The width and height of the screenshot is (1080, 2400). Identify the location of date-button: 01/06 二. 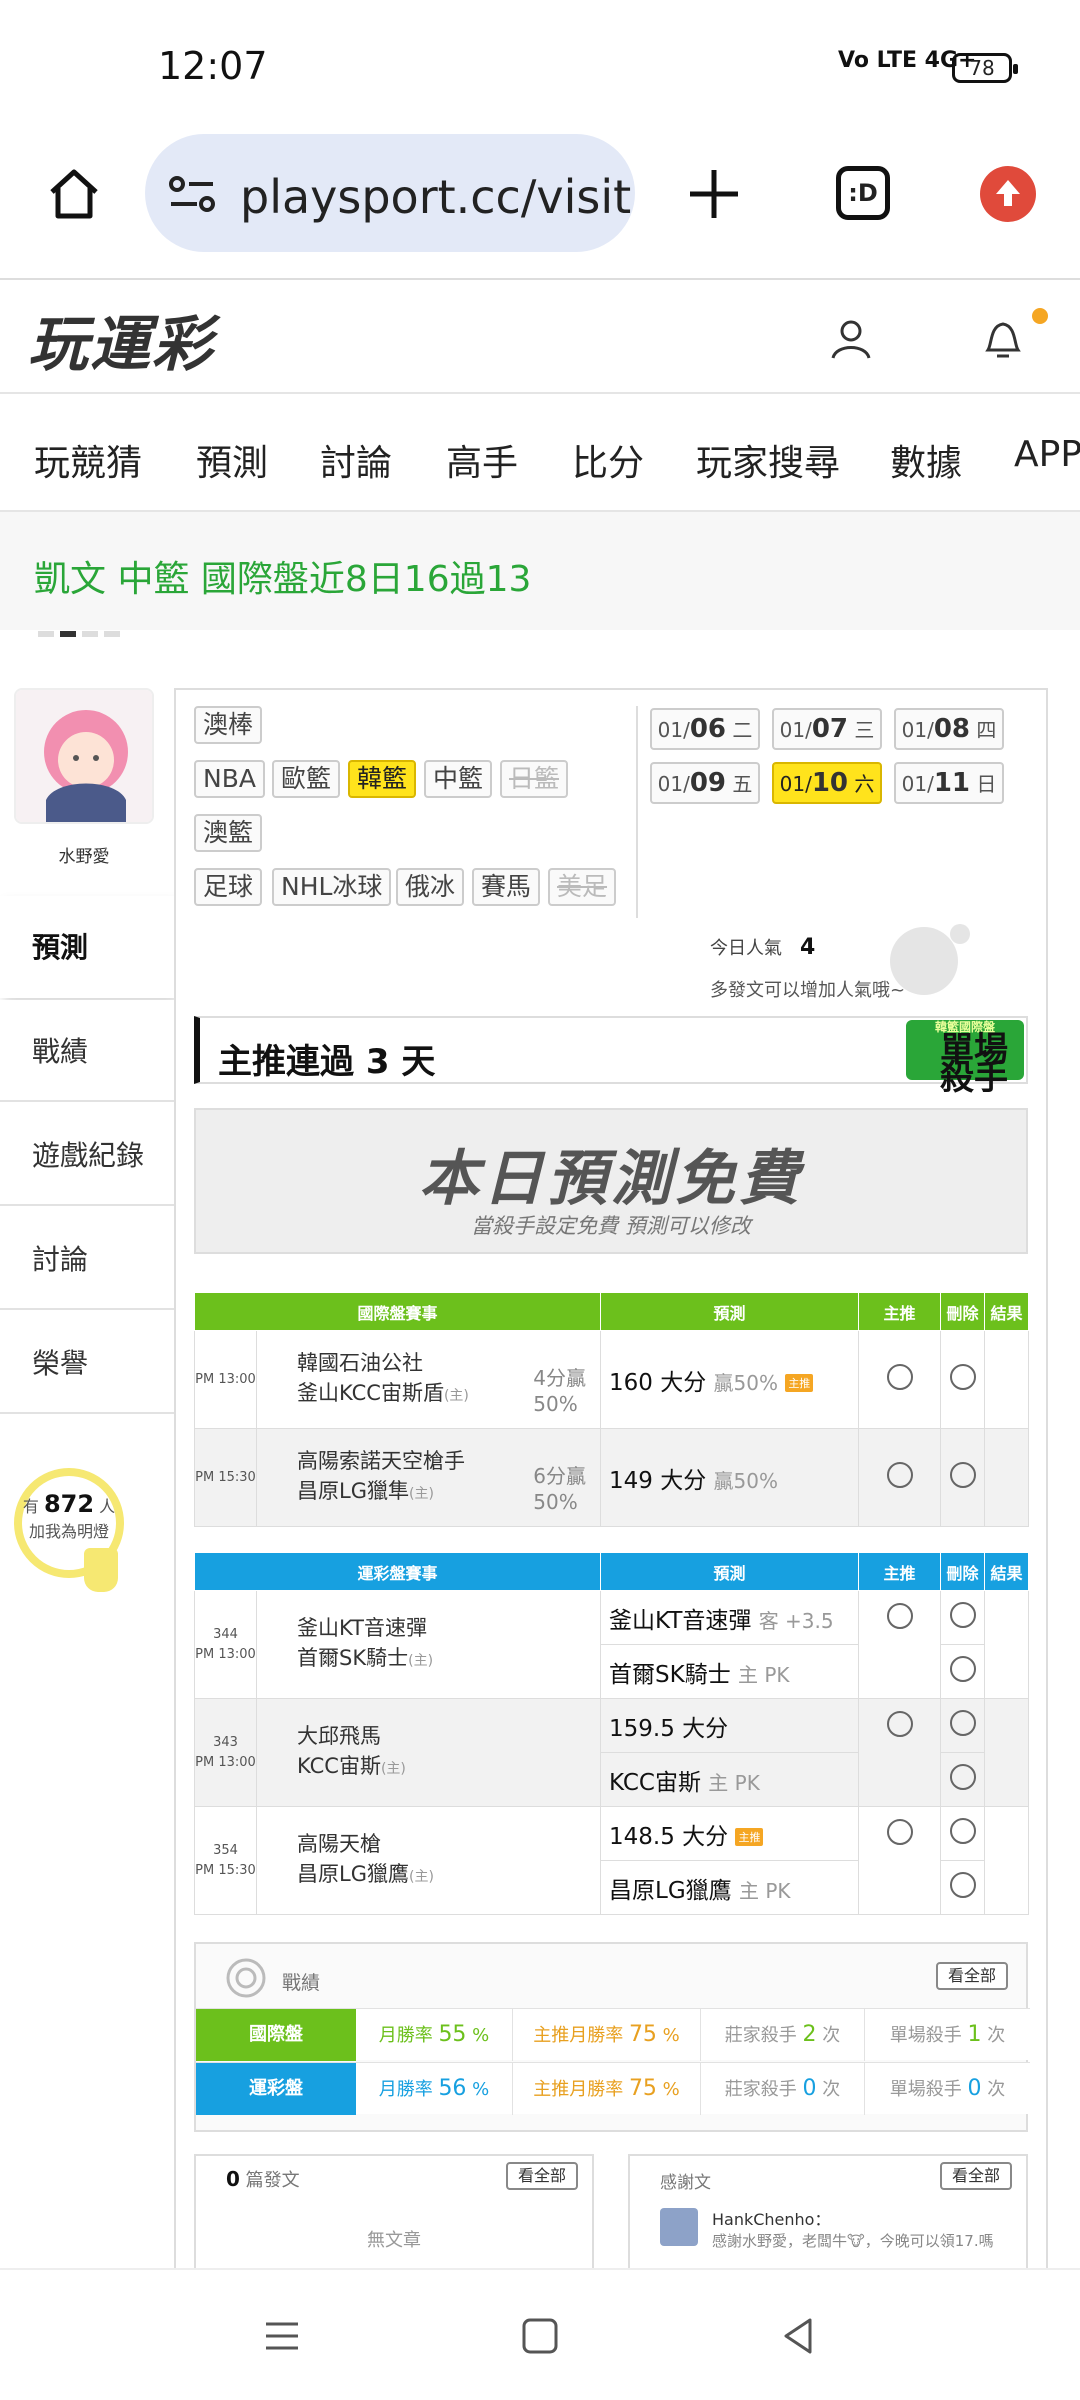
(705, 729).